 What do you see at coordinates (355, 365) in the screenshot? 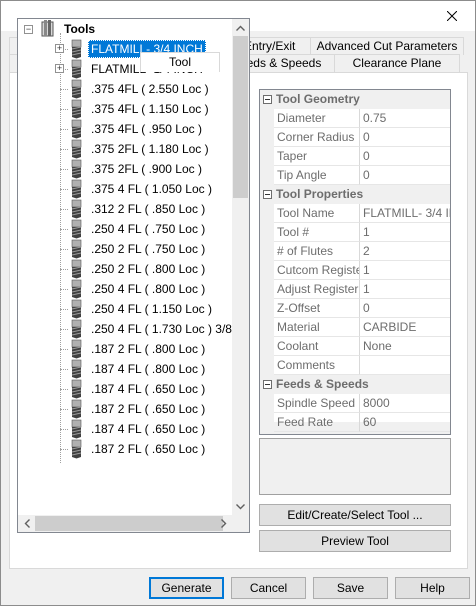
I see `property-row: Comments` at bounding box center [355, 365].